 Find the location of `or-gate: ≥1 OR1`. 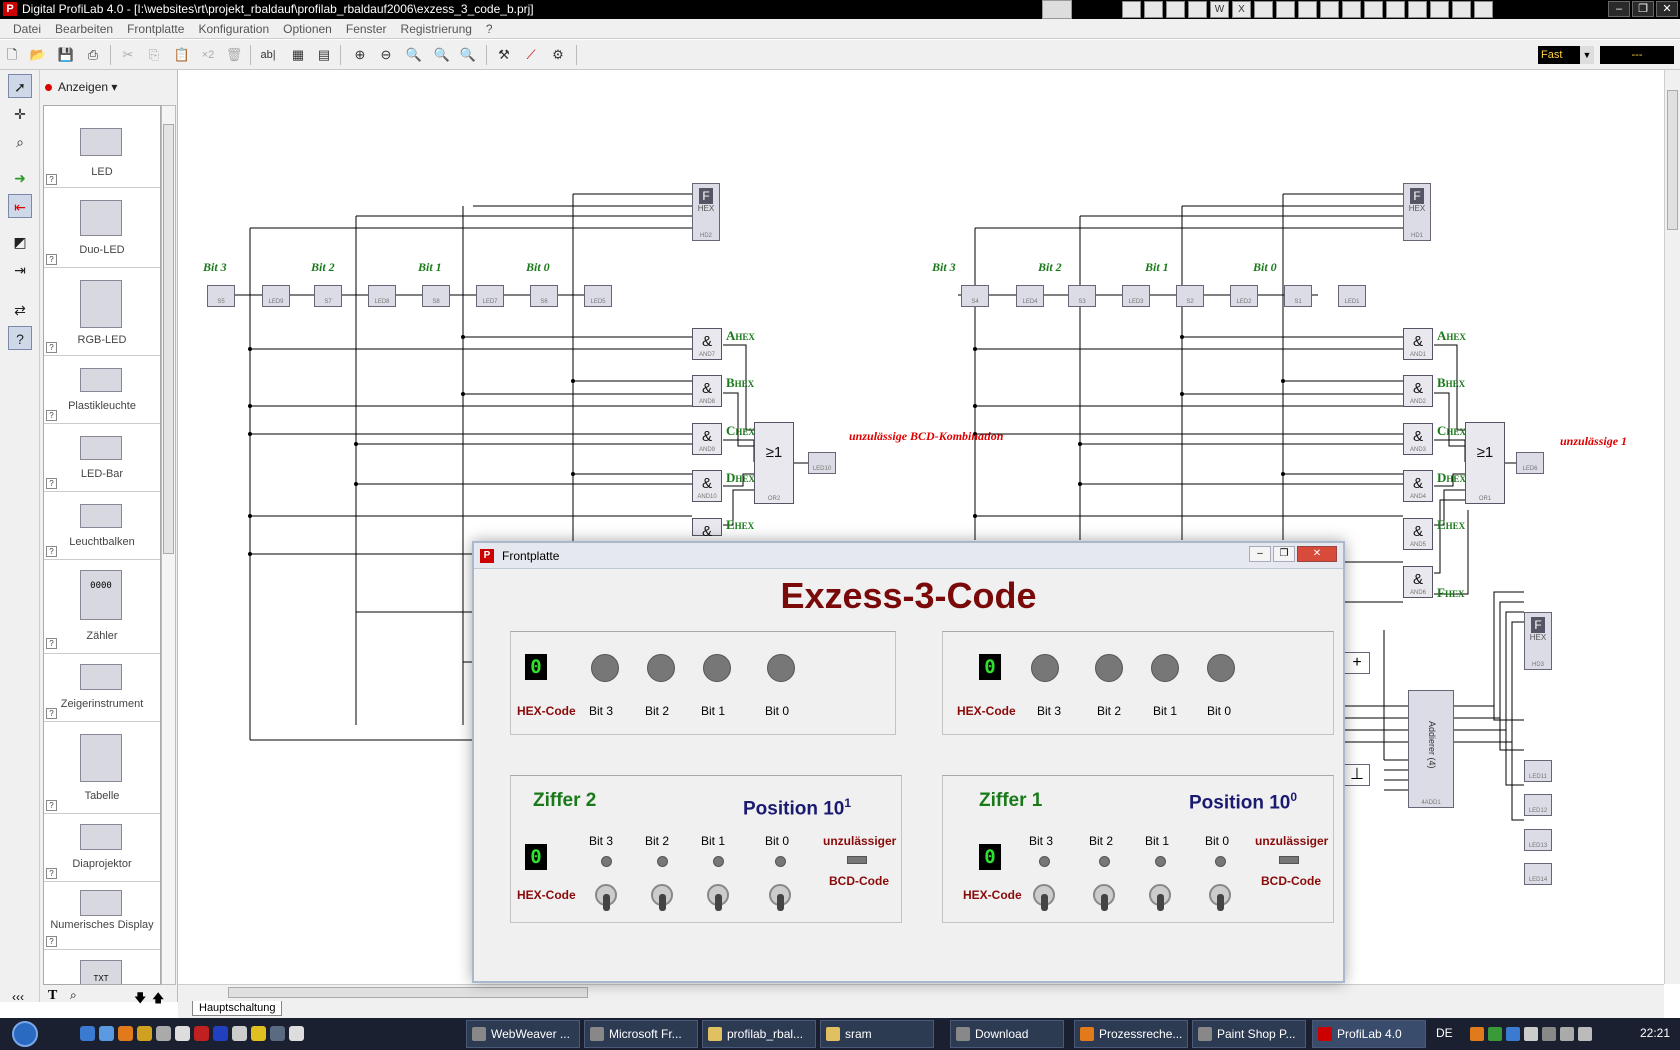

or-gate: ≥1 OR1 is located at coordinates (1485, 463).